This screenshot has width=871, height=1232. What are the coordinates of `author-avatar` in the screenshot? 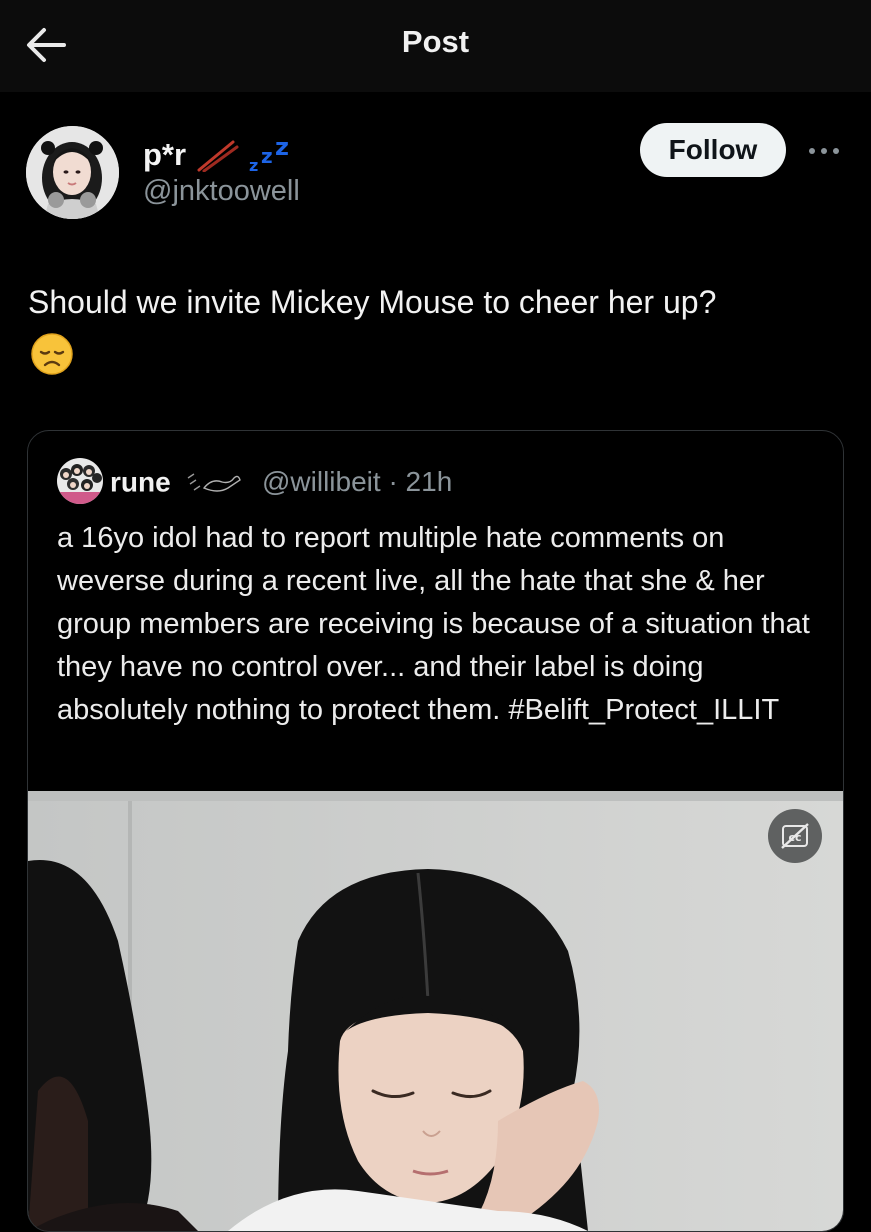 It's located at (72, 172).